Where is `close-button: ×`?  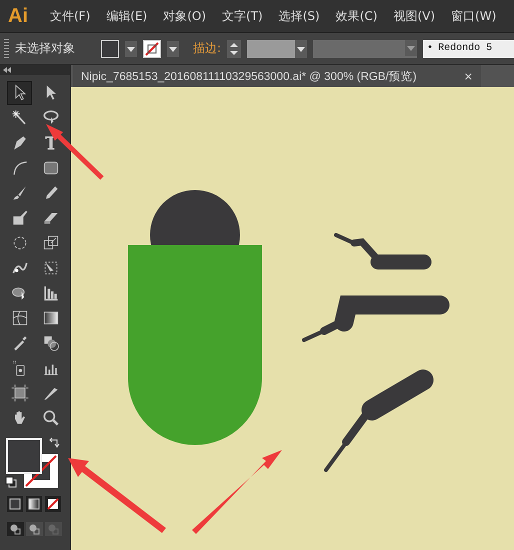
close-button: × is located at coordinates (468, 76).